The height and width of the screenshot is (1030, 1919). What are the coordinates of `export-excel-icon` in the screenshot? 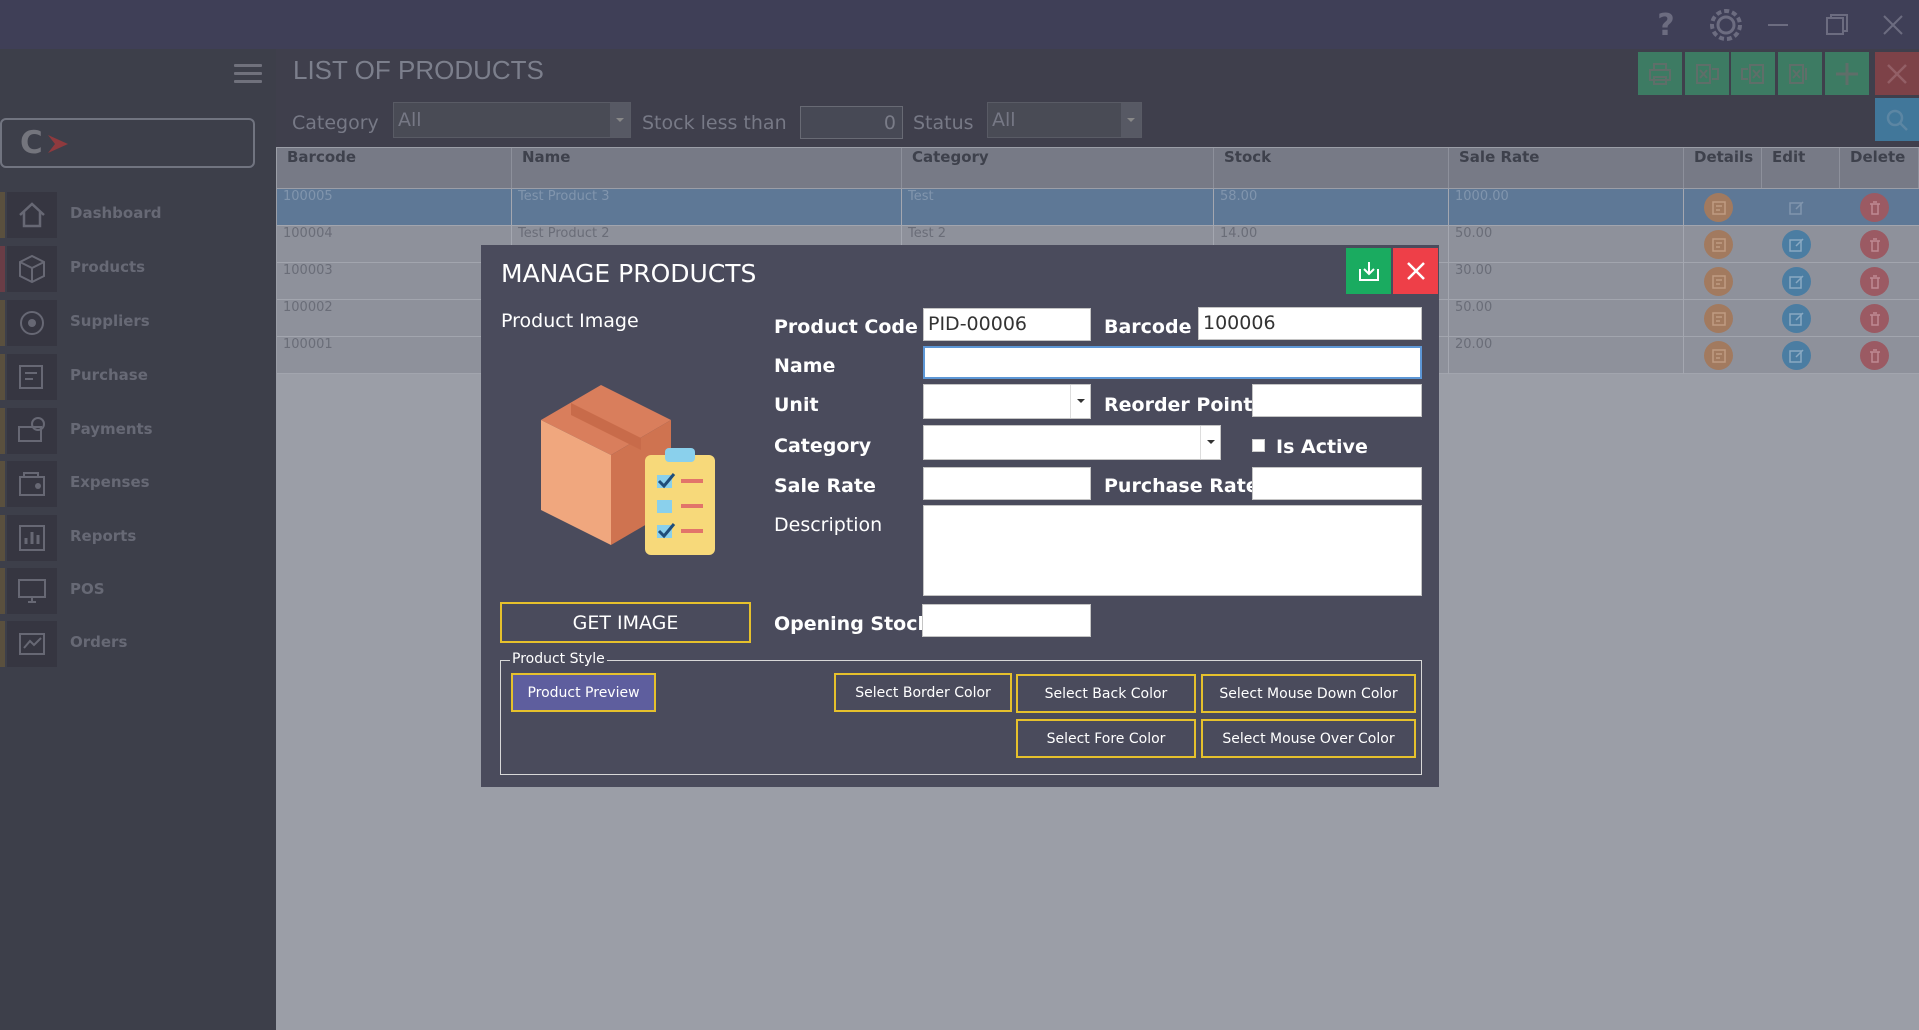 It's located at (1707, 73).